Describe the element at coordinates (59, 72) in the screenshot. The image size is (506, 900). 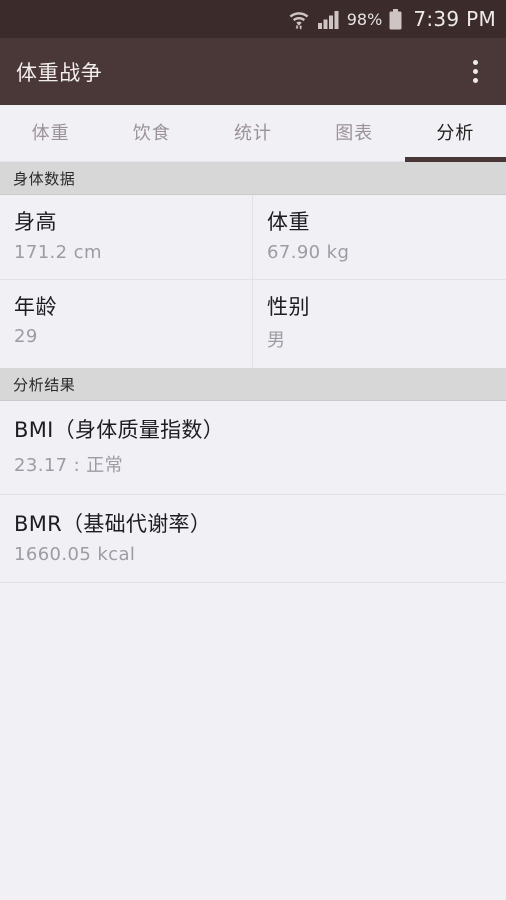
I see `page-title: 体重战争` at that location.